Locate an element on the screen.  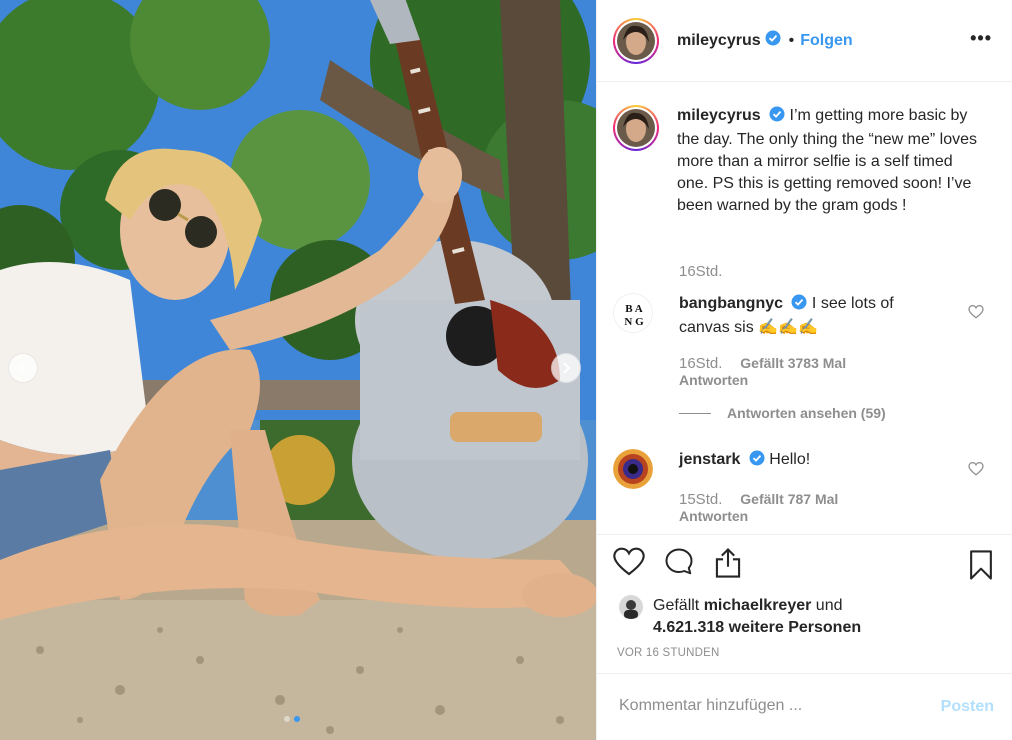
likes-connector: und is located at coordinates (829, 605).